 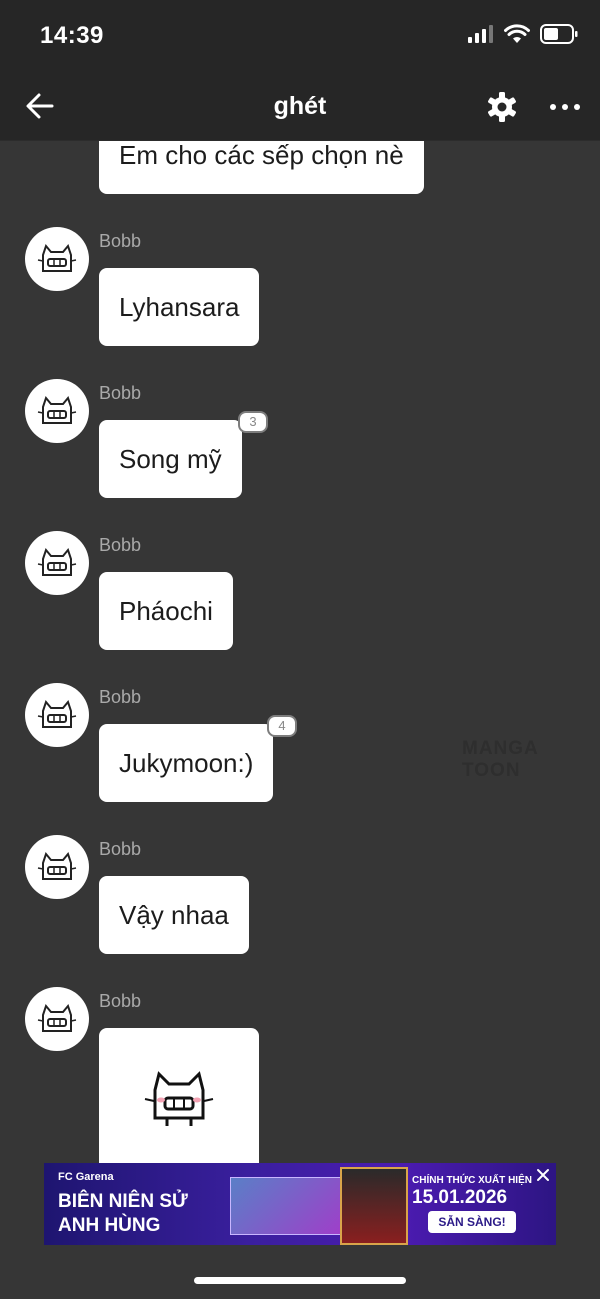 I want to click on ad-cta-button: SẴN SÀNG!, so click(x=472, y=1222).